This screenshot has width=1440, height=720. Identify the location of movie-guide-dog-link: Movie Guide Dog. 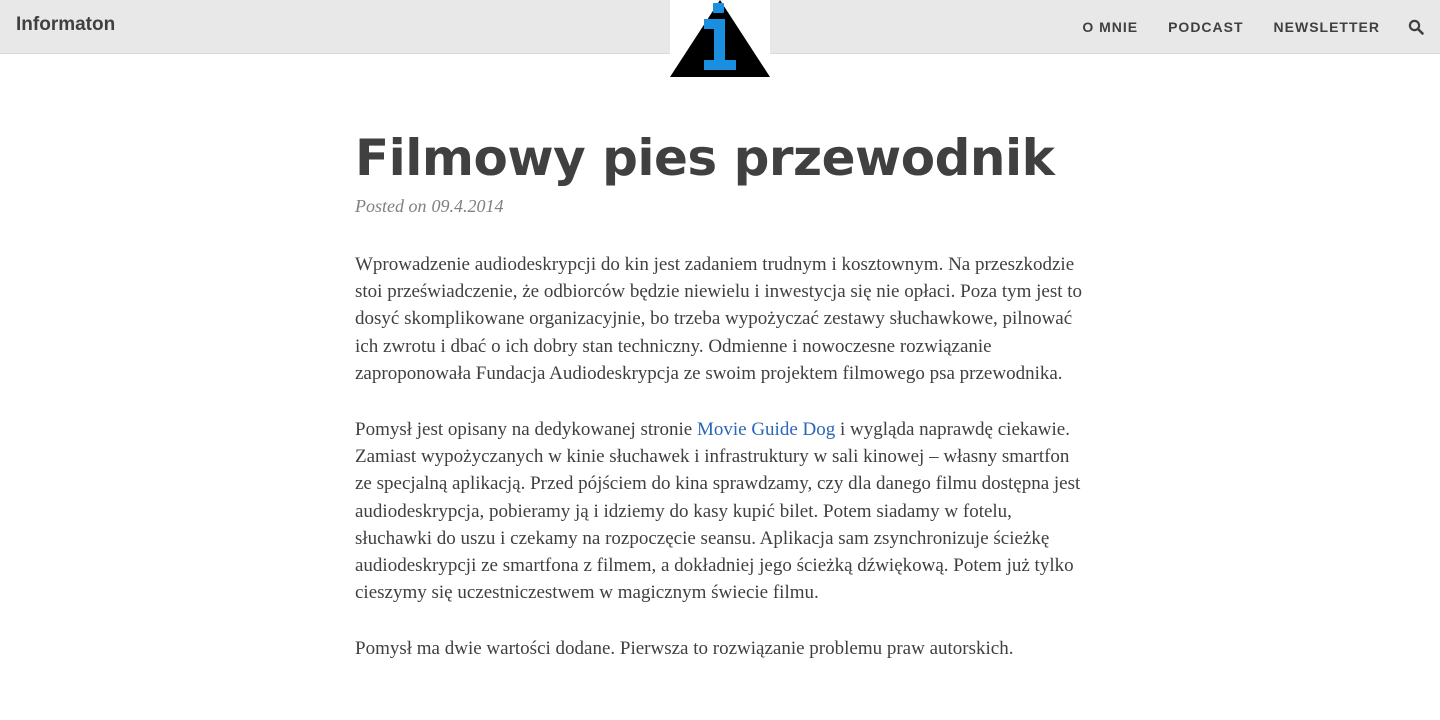
(766, 429).